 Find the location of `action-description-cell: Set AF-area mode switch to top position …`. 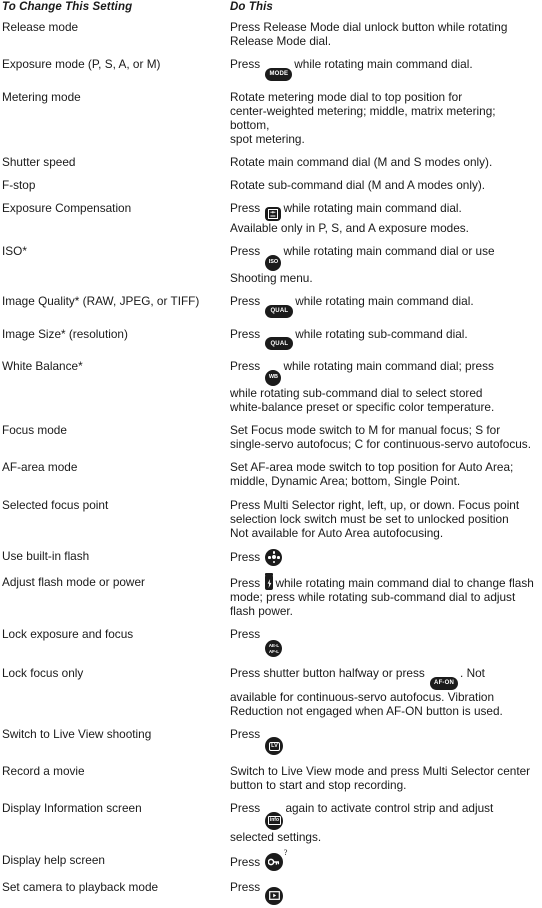

action-description-cell: Set AF-area mode switch to top position … is located at coordinates (385, 478).